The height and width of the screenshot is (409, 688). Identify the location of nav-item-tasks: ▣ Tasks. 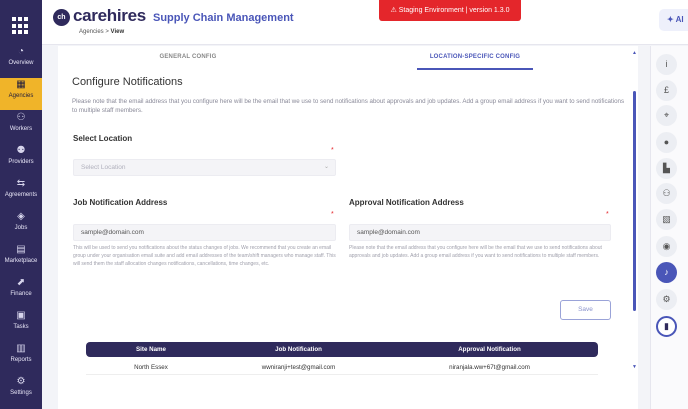
(21, 325).